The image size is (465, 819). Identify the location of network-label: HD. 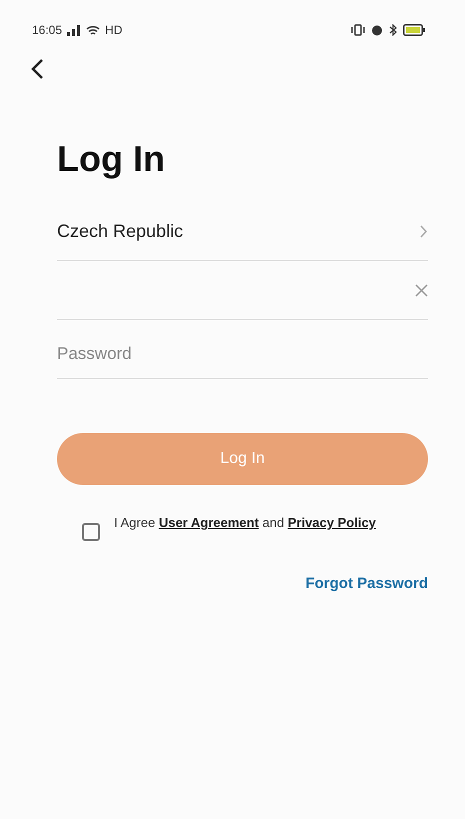
(113, 30).